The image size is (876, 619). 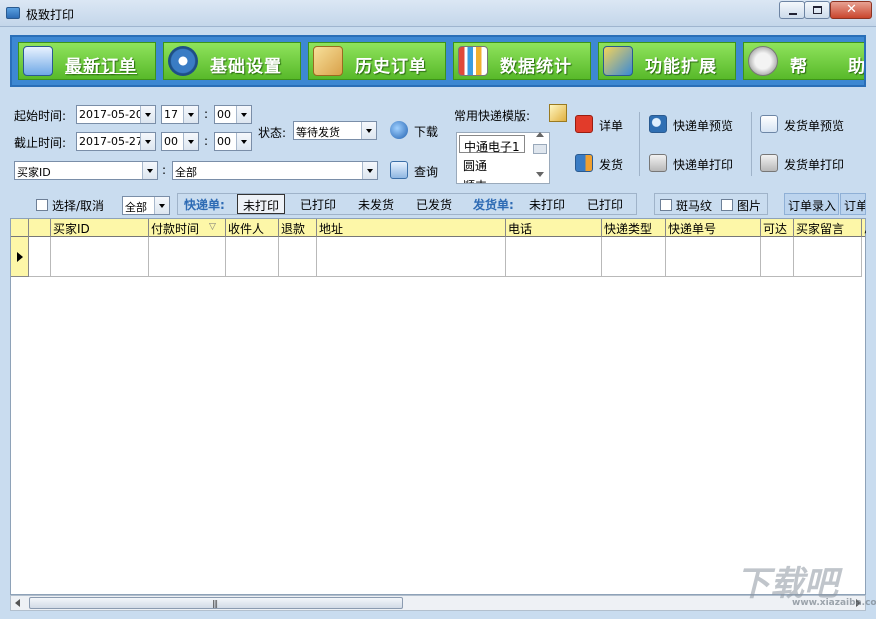 I want to click on app-printer-icon, so click(x=13, y=13).